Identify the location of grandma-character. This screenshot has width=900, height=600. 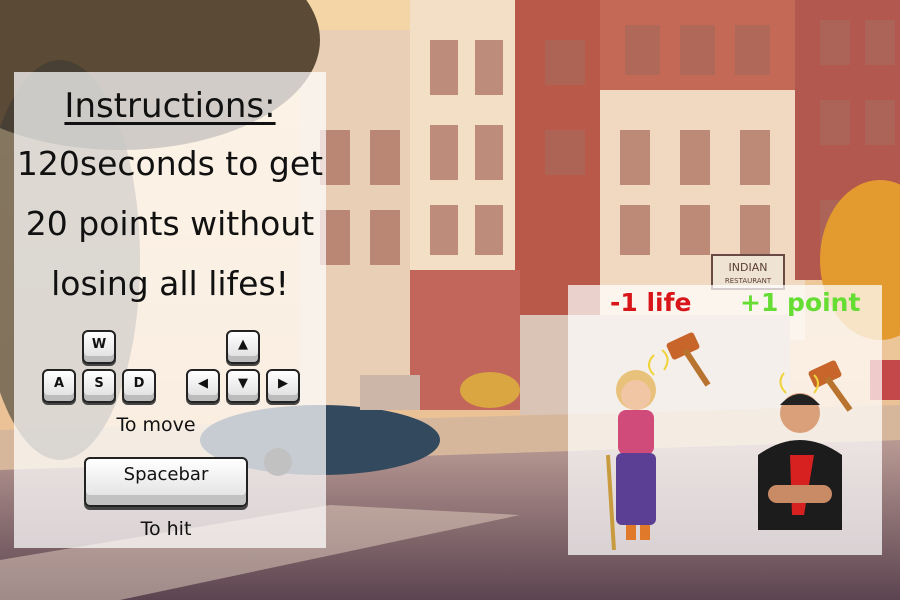
(631, 460).